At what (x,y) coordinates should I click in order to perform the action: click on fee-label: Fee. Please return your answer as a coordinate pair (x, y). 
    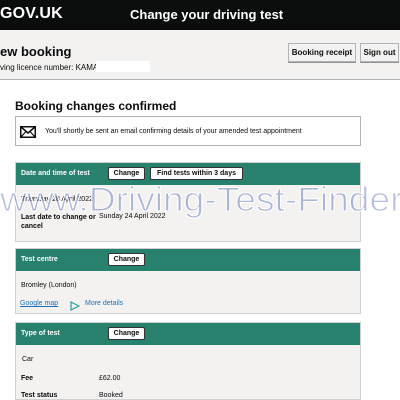
    Looking at the image, I should click on (27, 378).